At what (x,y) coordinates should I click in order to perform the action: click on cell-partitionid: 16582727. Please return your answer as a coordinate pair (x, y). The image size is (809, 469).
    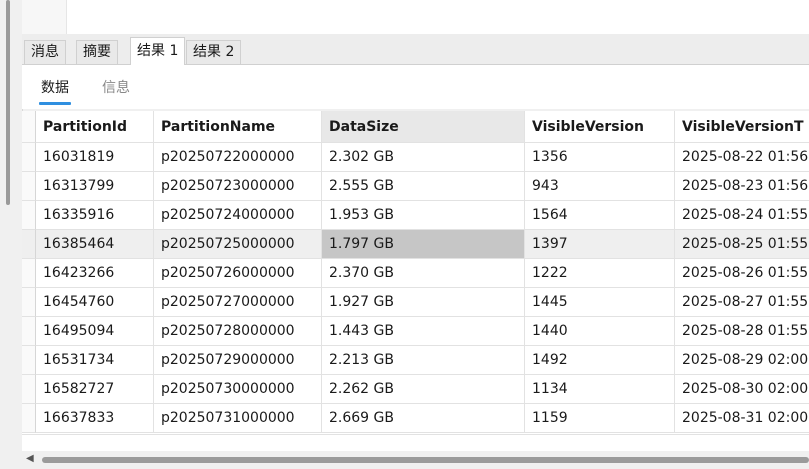
    Looking at the image, I should click on (95, 389).